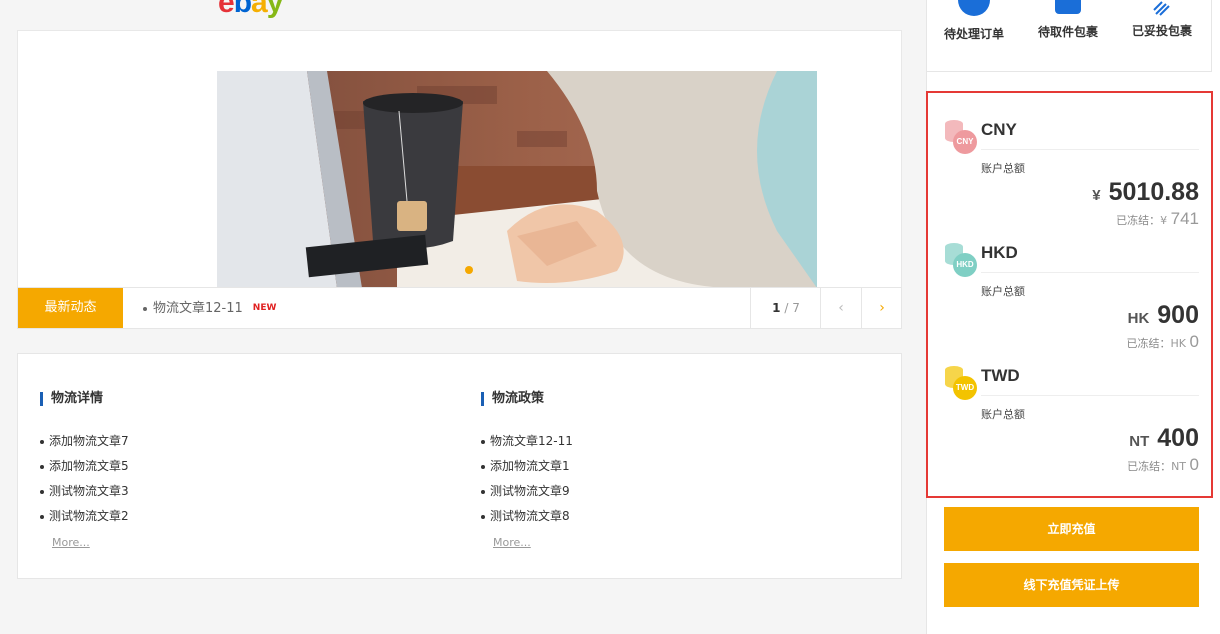 The width and height of the screenshot is (1220, 634). Describe the element at coordinates (671, 399) in the screenshot. I see `column-title: 物流政策` at that location.